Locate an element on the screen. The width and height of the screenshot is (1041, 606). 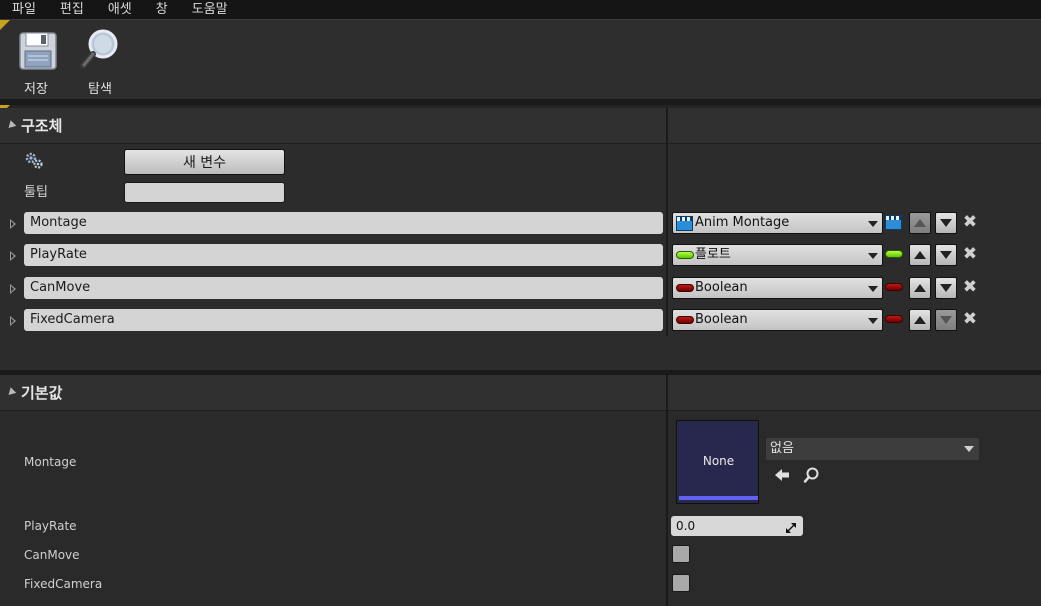
structure-section-header: 구조체 is located at coordinates (520, 126).